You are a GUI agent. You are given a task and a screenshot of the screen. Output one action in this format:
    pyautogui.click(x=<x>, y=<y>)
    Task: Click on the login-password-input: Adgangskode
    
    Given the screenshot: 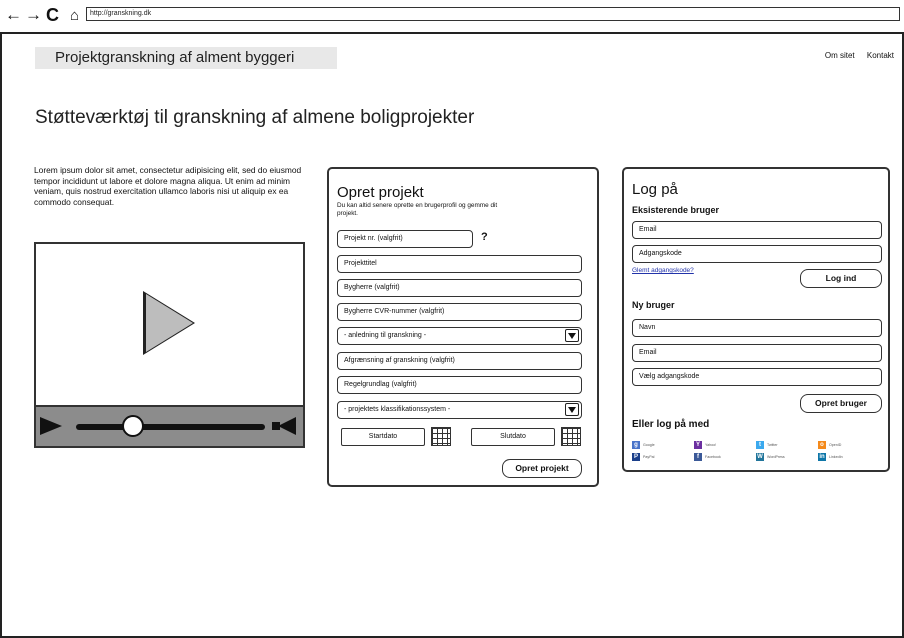 What is the action you would take?
    pyautogui.click(x=757, y=254)
    